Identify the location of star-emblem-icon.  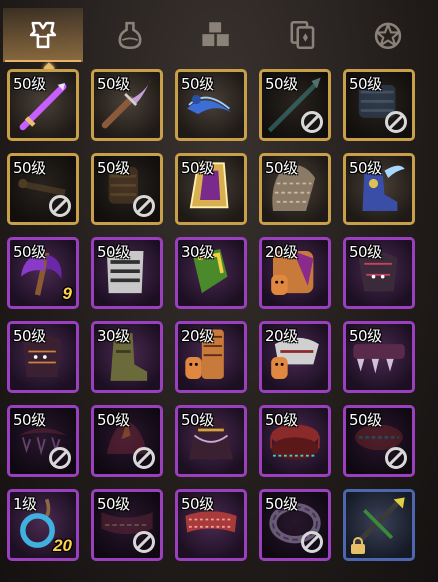
(388, 36).